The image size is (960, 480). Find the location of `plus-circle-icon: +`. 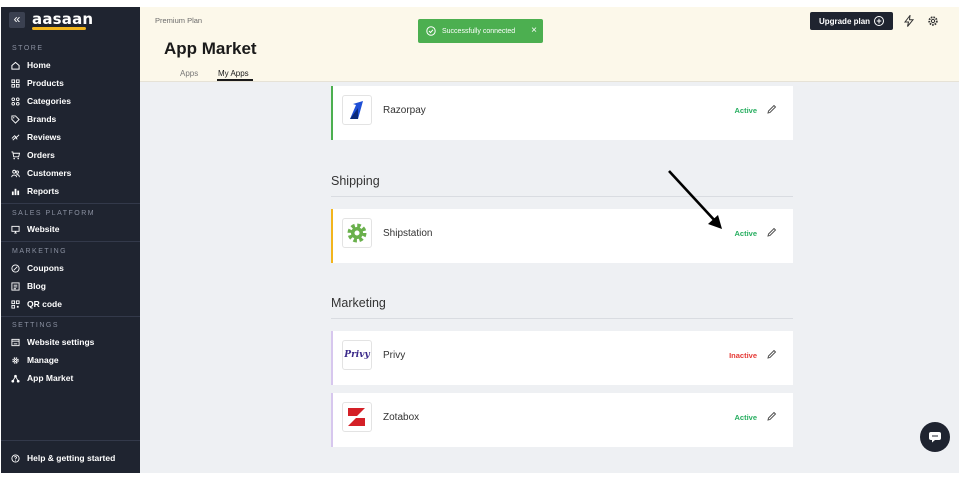

plus-circle-icon: + is located at coordinates (879, 21).